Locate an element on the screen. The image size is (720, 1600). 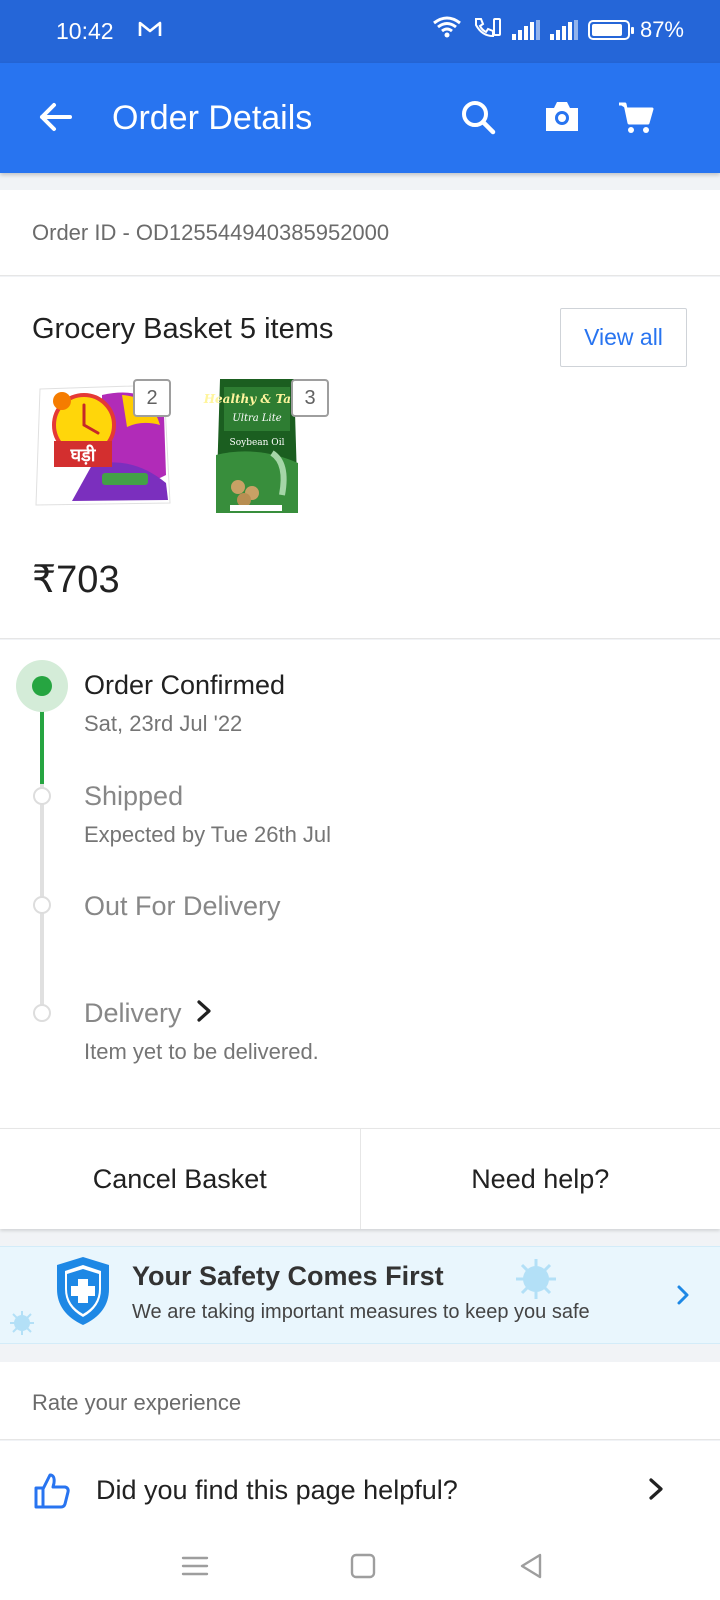
svg-text: घड़ी is located at coordinates (83, 455).